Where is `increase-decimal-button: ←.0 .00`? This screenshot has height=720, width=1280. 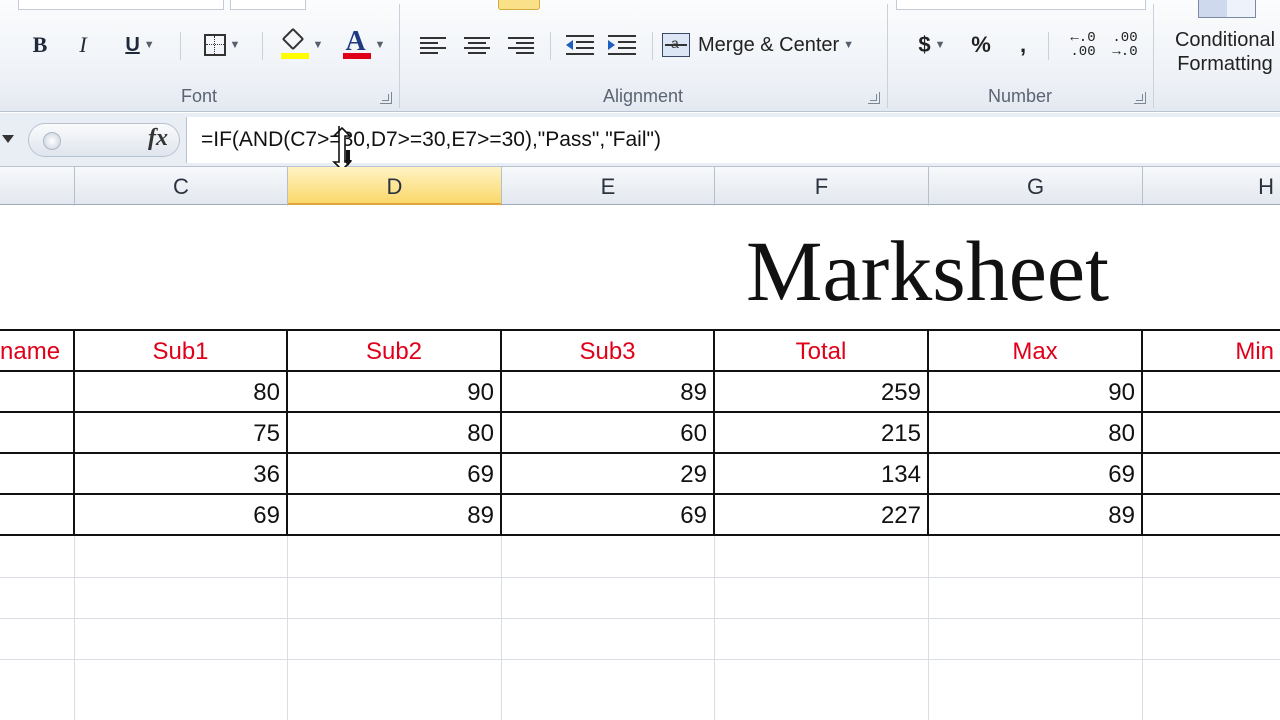
increase-decimal-button: ←.0 .00 is located at coordinates (1083, 45).